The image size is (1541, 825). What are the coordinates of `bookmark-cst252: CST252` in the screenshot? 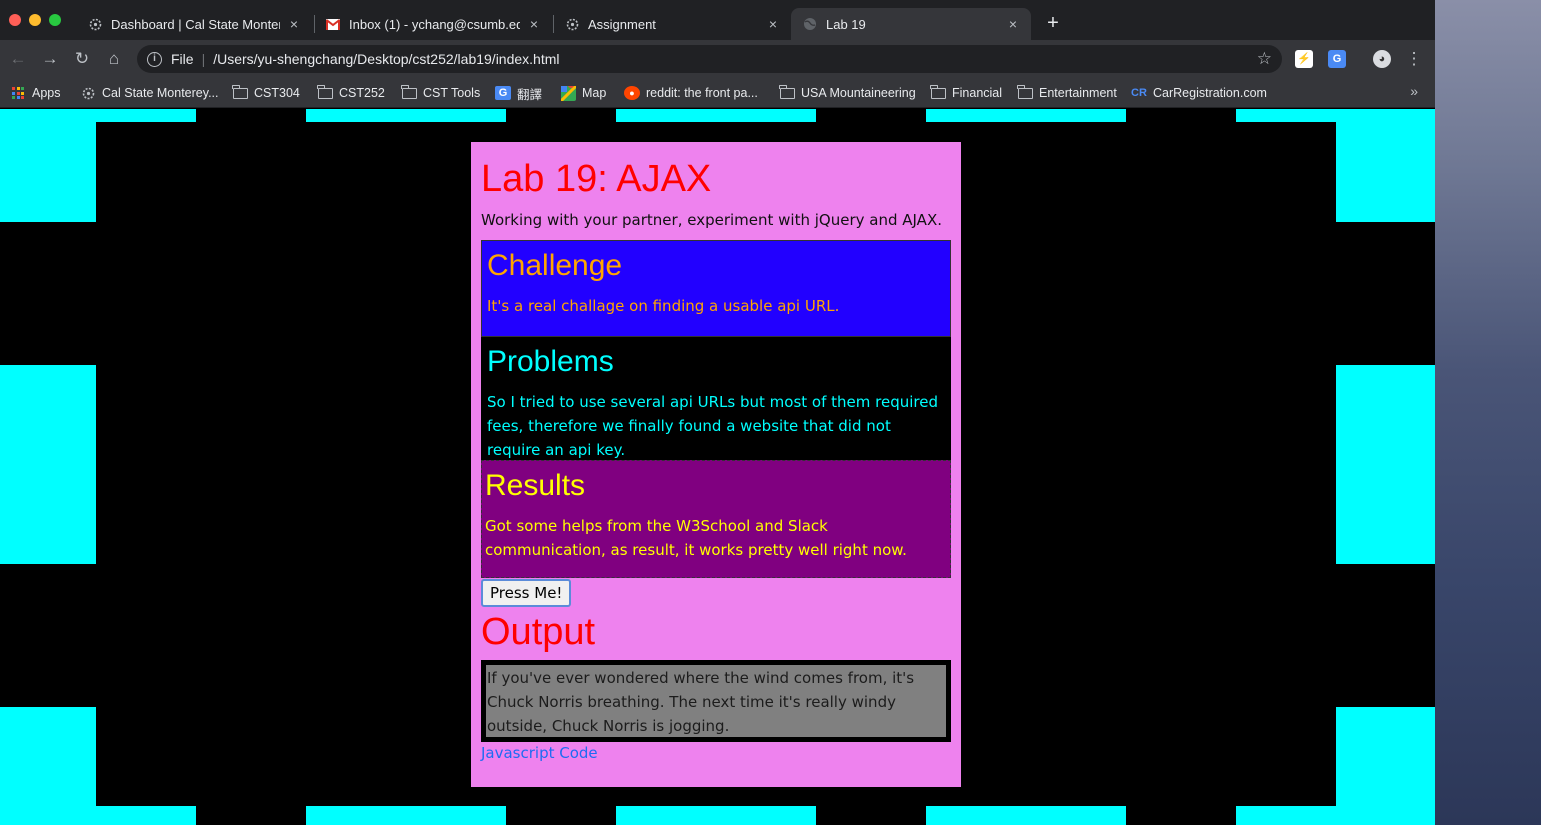 It's located at (351, 93).